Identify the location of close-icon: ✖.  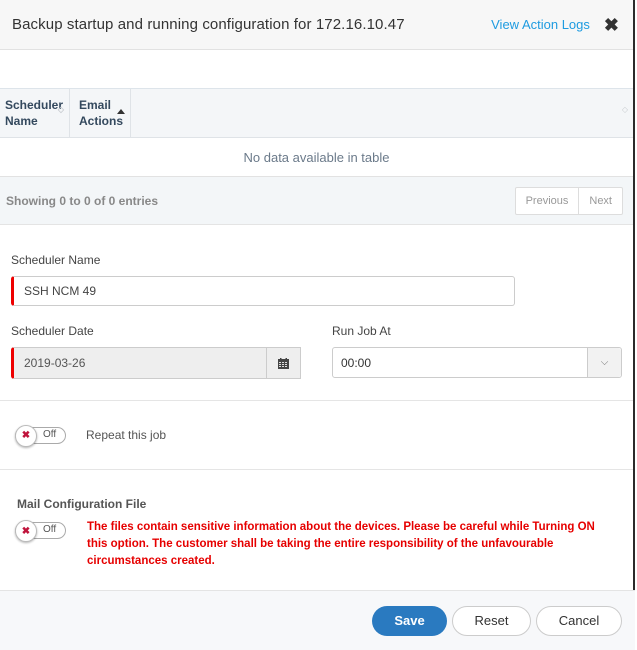
(611, 25).